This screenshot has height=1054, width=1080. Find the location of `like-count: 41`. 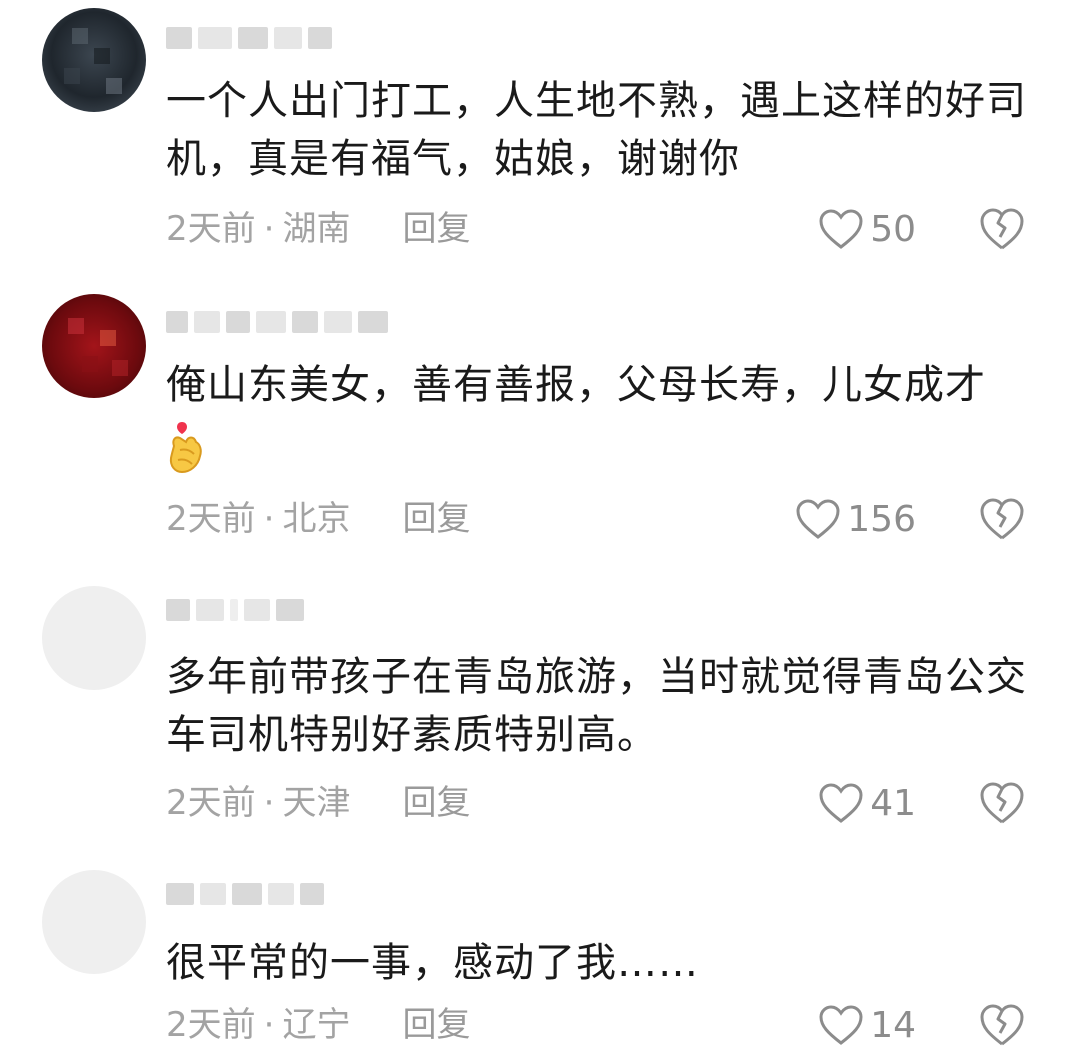

like-count: 41 is located at coordinates (893, 803).